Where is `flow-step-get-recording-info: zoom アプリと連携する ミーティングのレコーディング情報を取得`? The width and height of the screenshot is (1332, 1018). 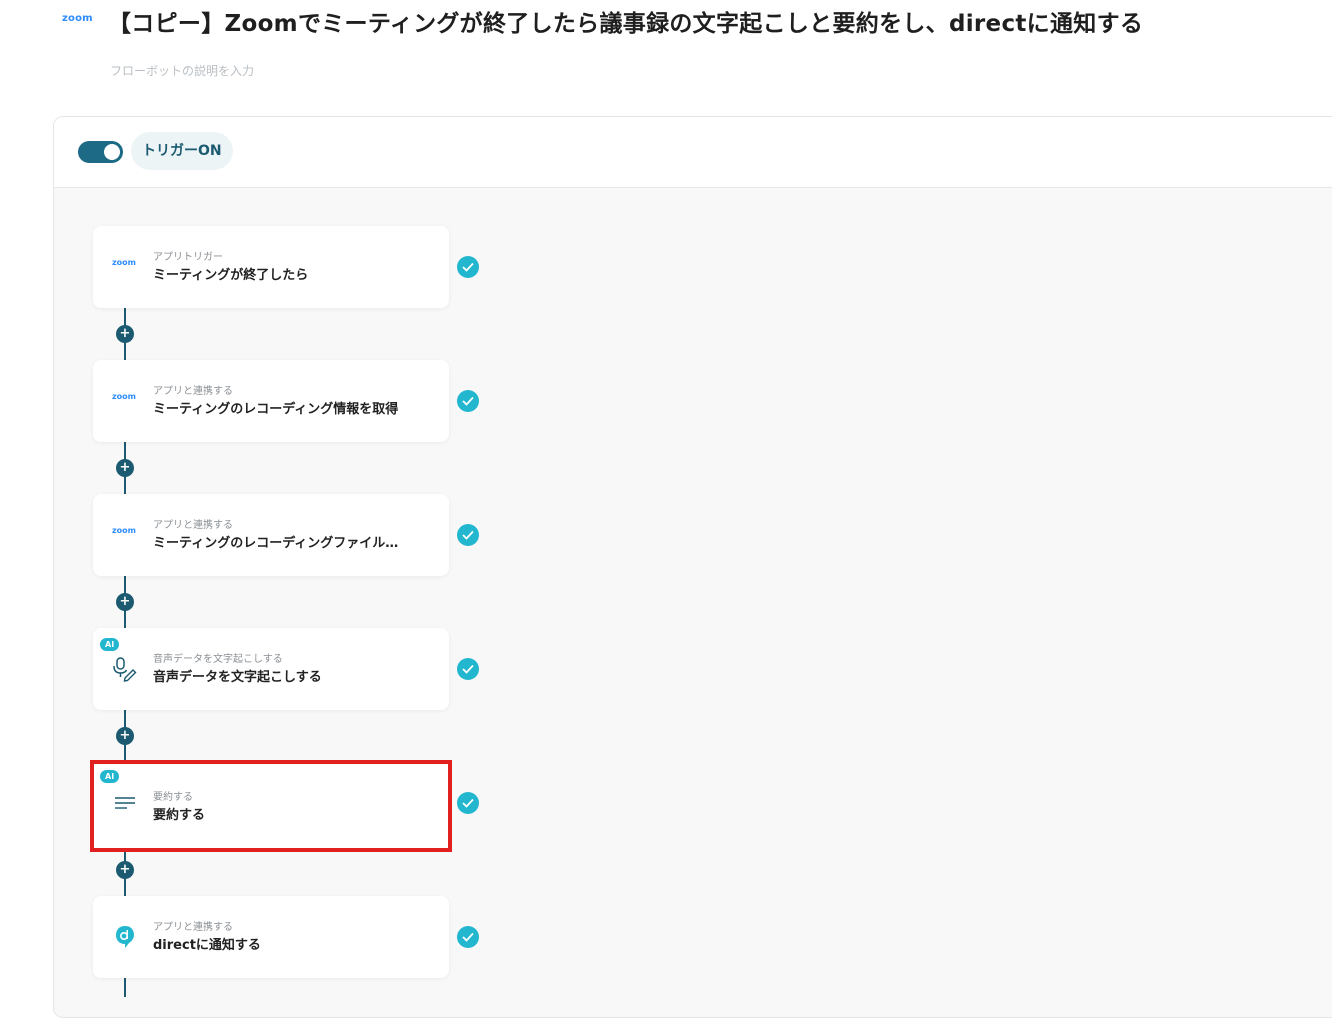
flow-step-get-recording-info: zoom アプリと連携する ミーティングのレコーディング情報を取得 is located at coordinates (271, 401).